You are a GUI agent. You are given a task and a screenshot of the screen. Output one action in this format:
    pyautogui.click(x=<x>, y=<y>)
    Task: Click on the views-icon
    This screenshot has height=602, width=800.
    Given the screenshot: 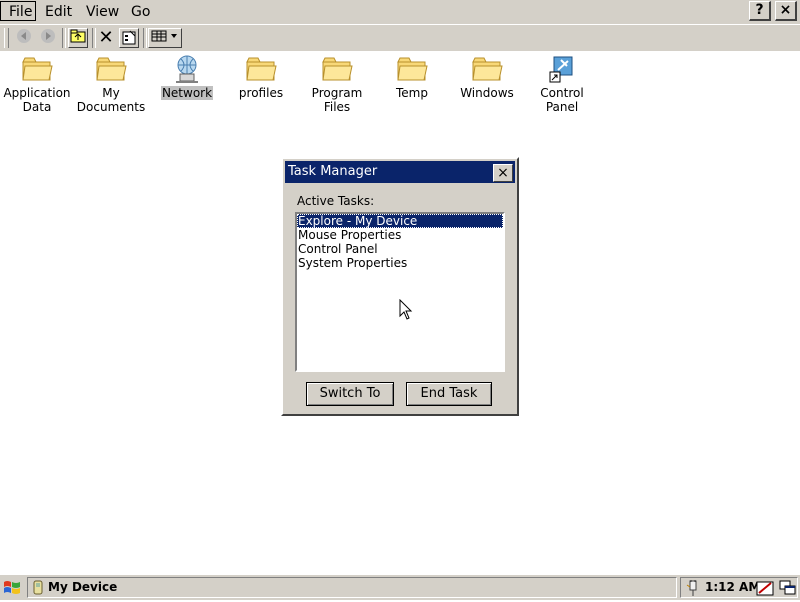 What is the action you would take?
    pyautogui.click(x=165, y=38)
    